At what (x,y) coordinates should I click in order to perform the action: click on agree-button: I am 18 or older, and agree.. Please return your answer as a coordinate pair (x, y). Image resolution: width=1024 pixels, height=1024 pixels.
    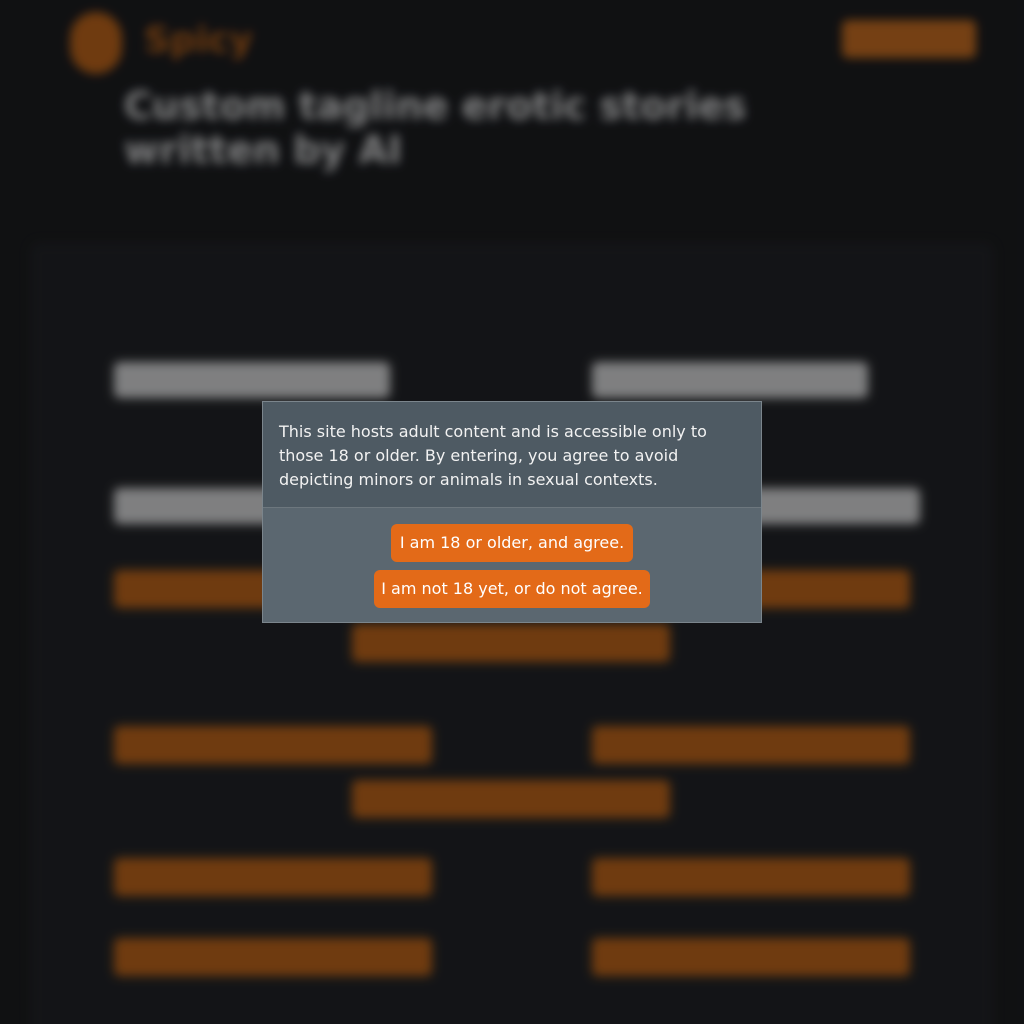
    Looking at the image, I should click on (512, 543).